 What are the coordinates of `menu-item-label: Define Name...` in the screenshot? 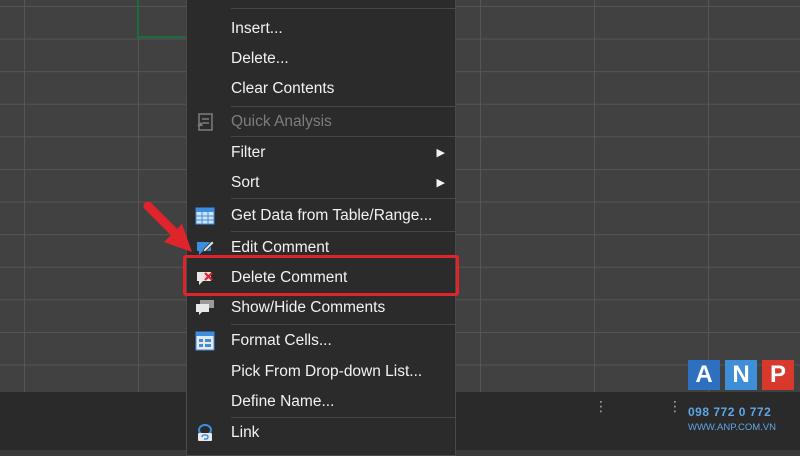 It's located at (283, 401).